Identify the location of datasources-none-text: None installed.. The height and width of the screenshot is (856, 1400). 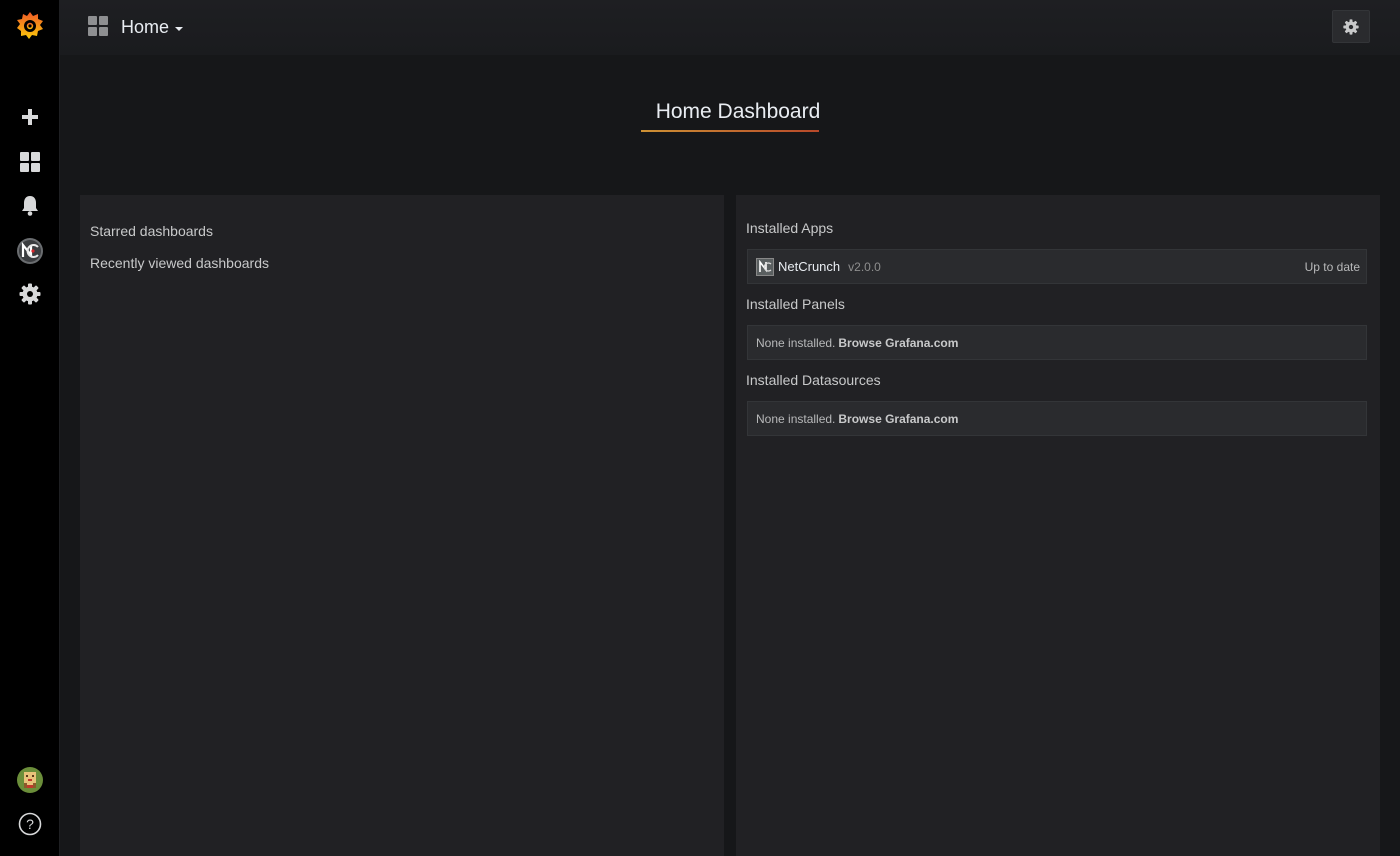
(796, 418).